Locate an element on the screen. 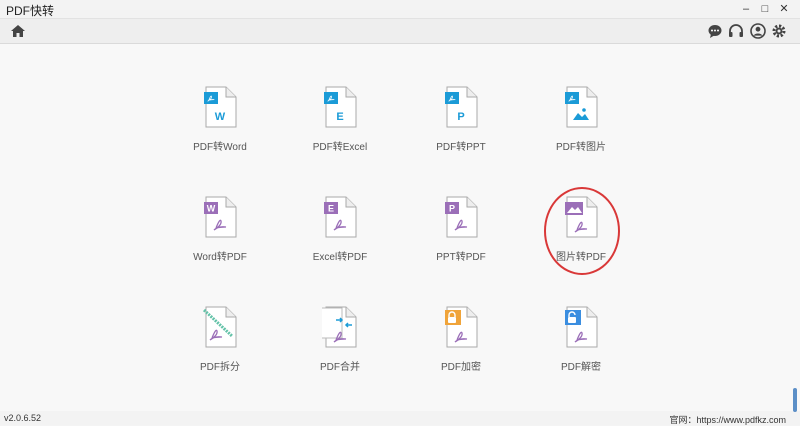 Image resolution: width=800 pixels, height=426 pixels. tool-label: PDF合并 is located at coordinates (340, 367).